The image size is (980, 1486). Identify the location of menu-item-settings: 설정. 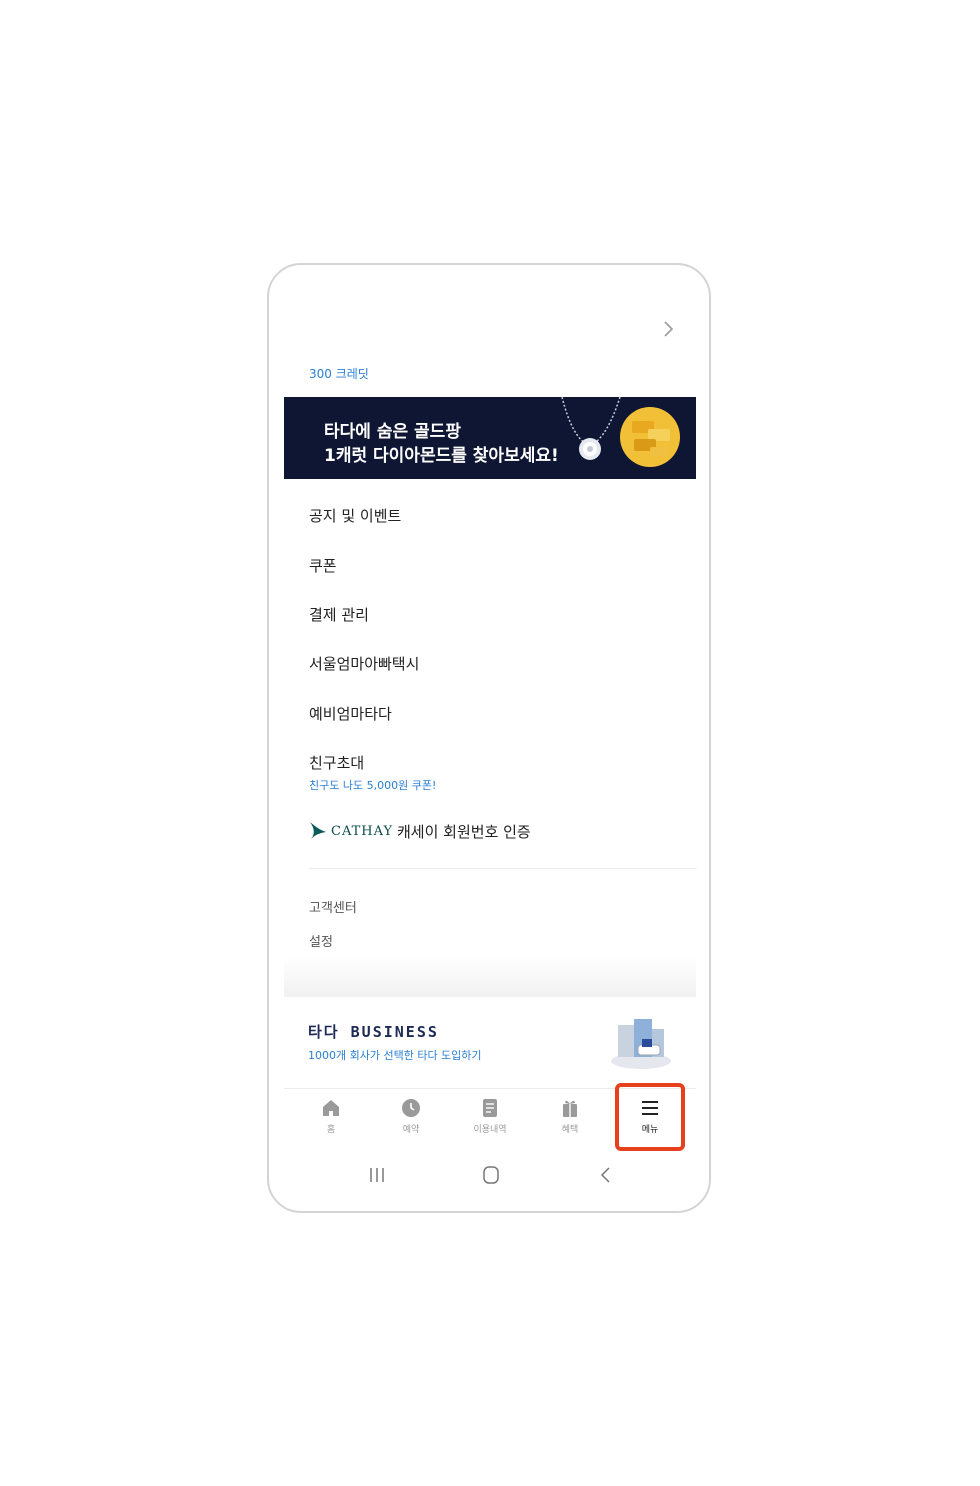
(321, 940).